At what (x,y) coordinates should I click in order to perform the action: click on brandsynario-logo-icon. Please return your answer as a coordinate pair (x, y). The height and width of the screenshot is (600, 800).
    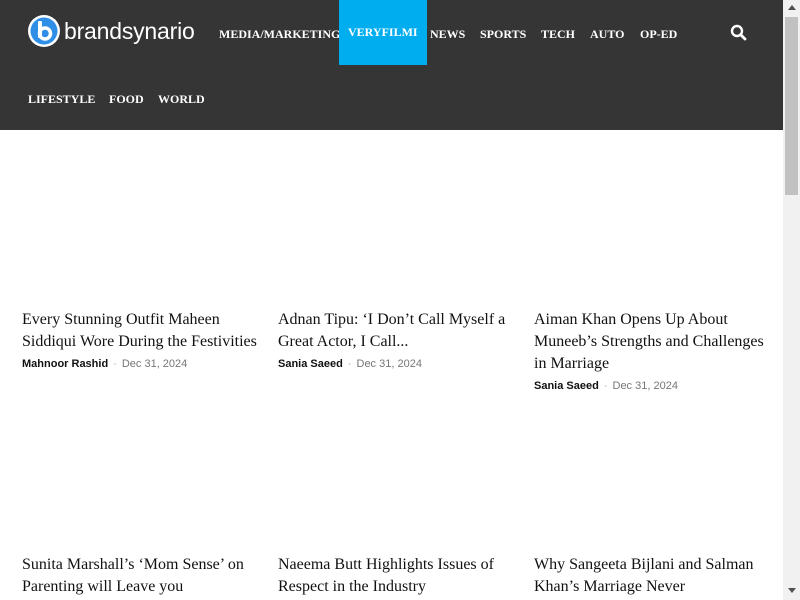
    Looking at the image, I should click on (44, 31).